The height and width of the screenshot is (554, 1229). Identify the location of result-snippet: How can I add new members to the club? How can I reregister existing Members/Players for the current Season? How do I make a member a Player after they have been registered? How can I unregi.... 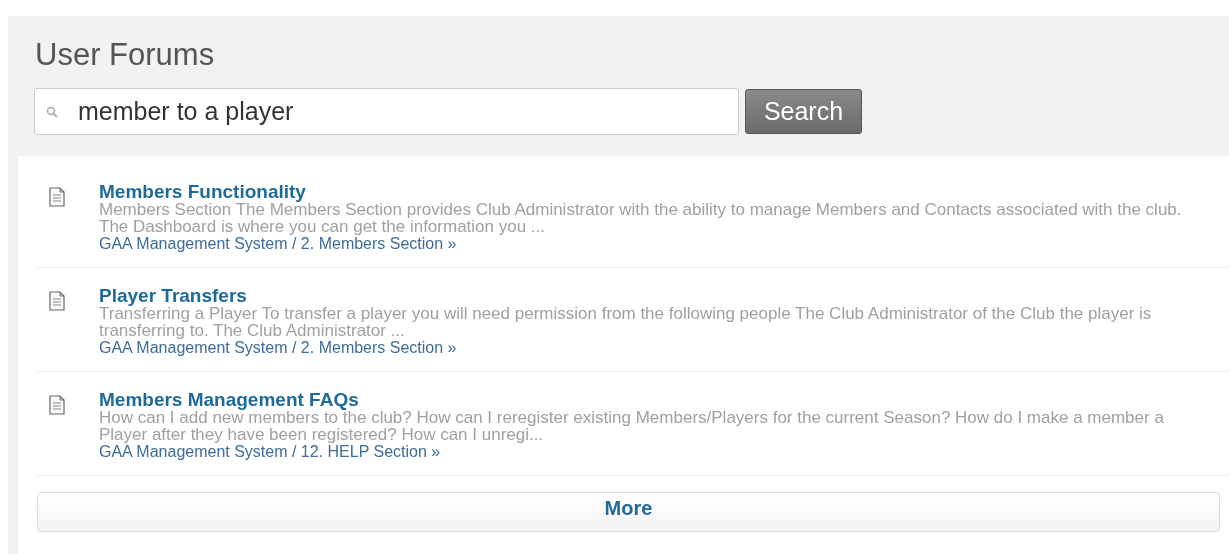
(632, 426).